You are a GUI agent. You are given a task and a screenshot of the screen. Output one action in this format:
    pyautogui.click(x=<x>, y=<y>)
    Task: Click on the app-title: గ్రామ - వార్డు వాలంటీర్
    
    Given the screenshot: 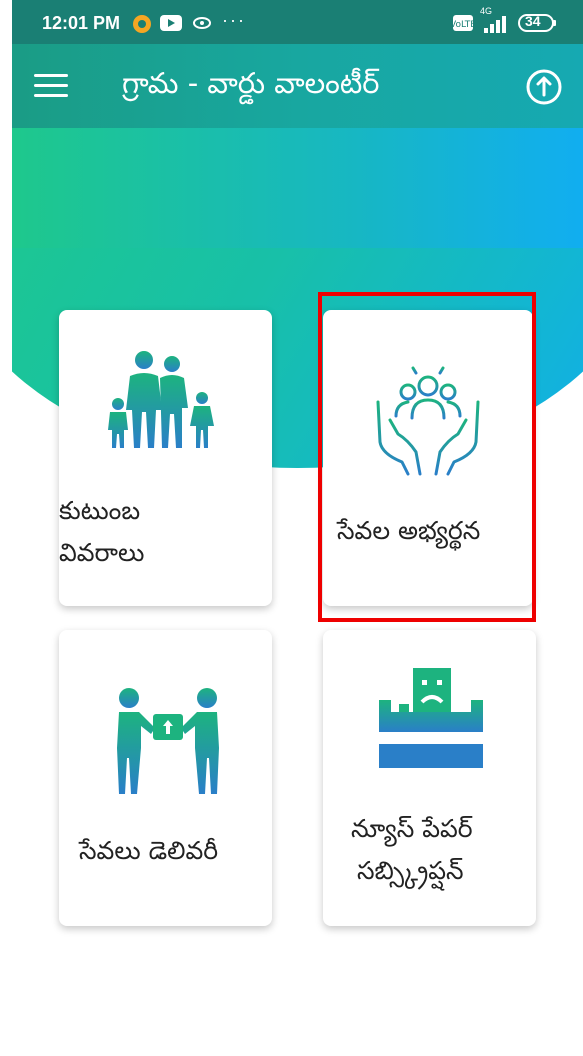 What is the action you would take?
    pyautogui.click(x=251, y=83)
    